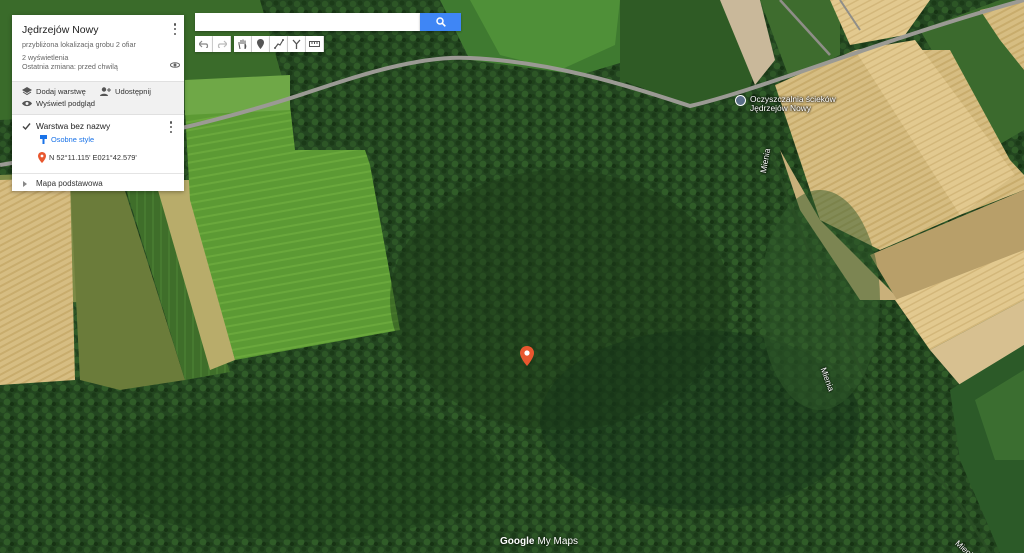 Image resolution: width=1024 pixels, height=553 pixels. What do you see at coordinates (73, 139) in the screenshot?
I see `individual-styles-label: Osobne style` at bounding box center [73, 139].